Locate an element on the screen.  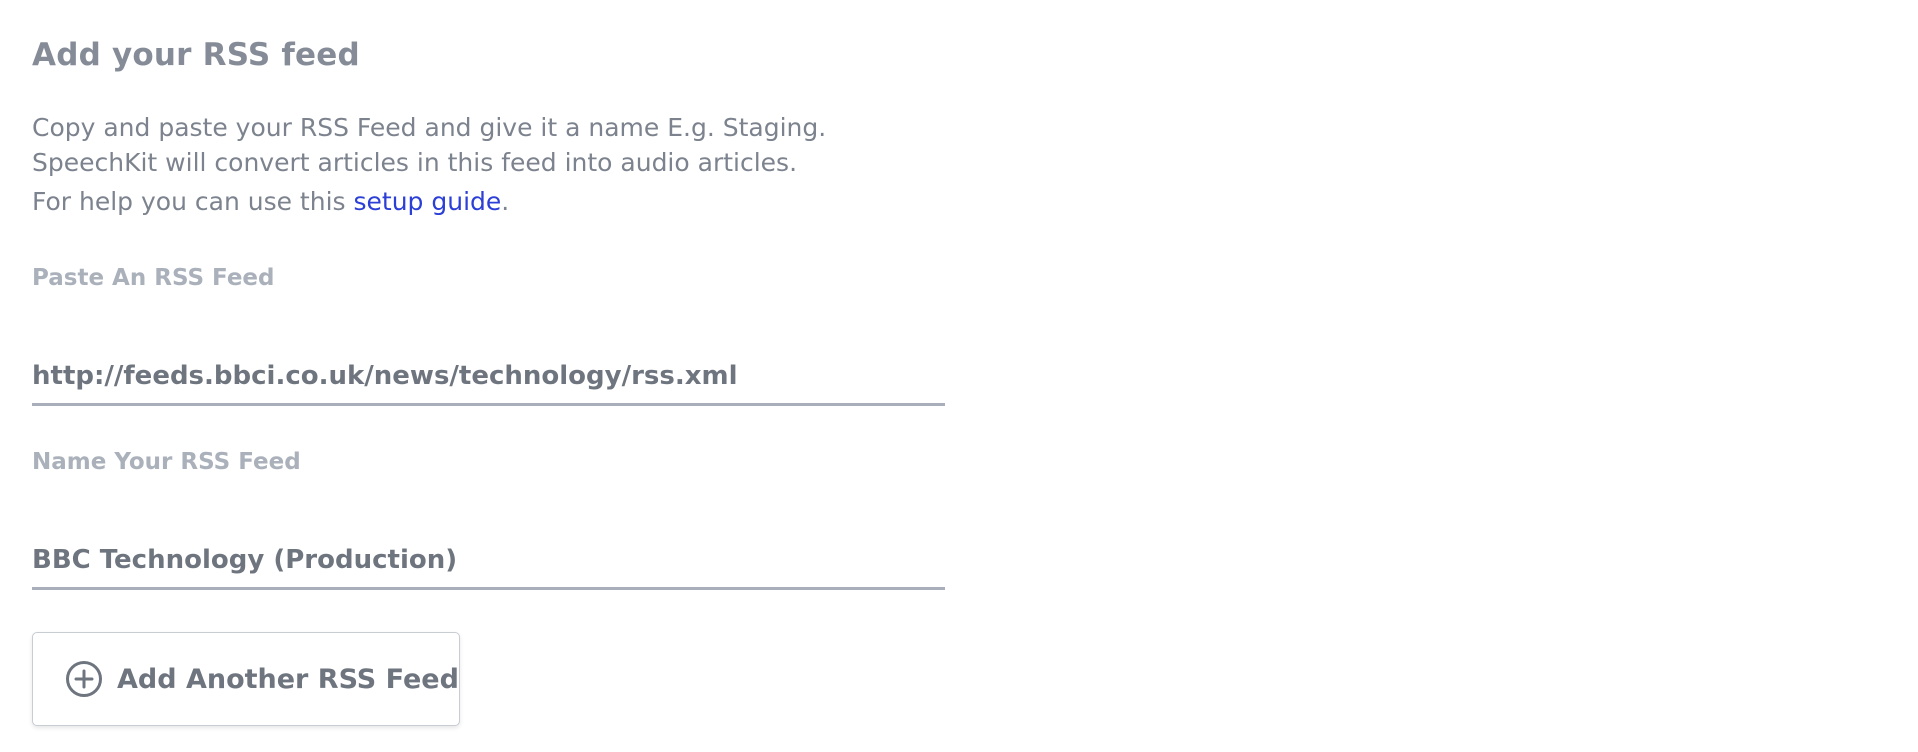
rss-feed-url-input is located at coordinates (488, 377).